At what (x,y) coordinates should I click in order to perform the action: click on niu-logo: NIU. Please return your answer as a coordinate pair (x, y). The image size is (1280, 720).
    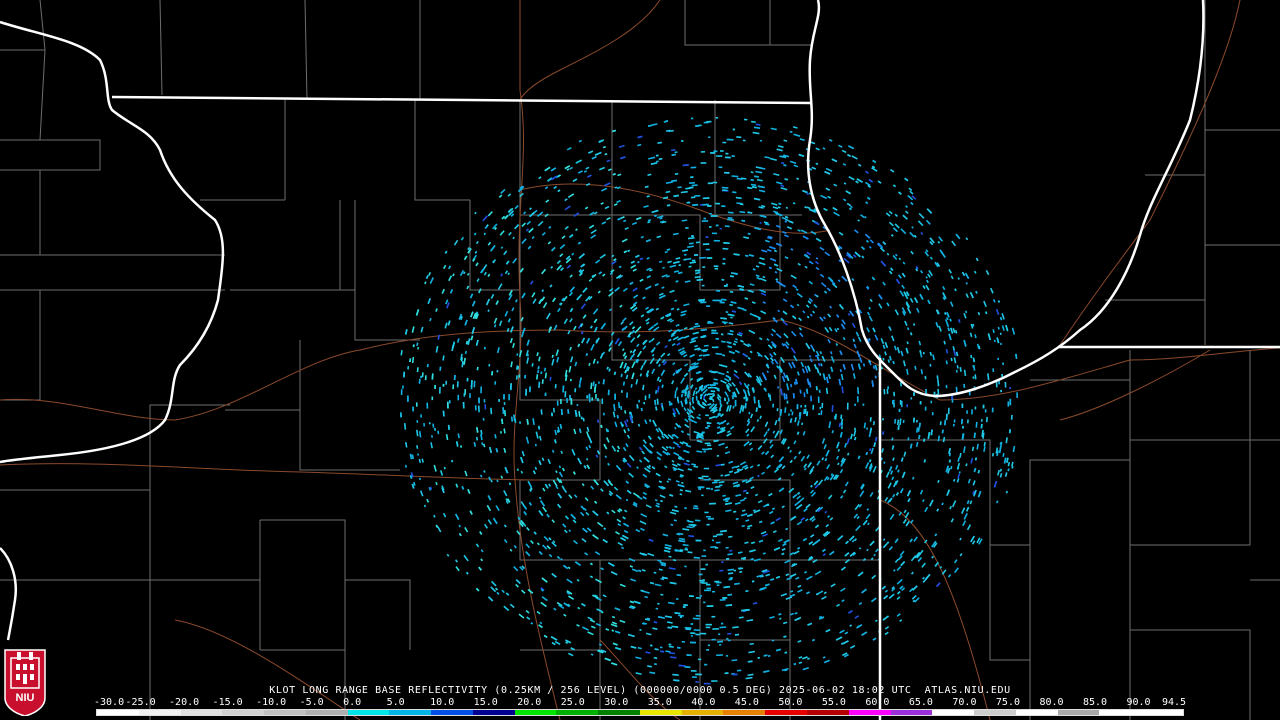
    Looking at the image, I should click on (25, 682).